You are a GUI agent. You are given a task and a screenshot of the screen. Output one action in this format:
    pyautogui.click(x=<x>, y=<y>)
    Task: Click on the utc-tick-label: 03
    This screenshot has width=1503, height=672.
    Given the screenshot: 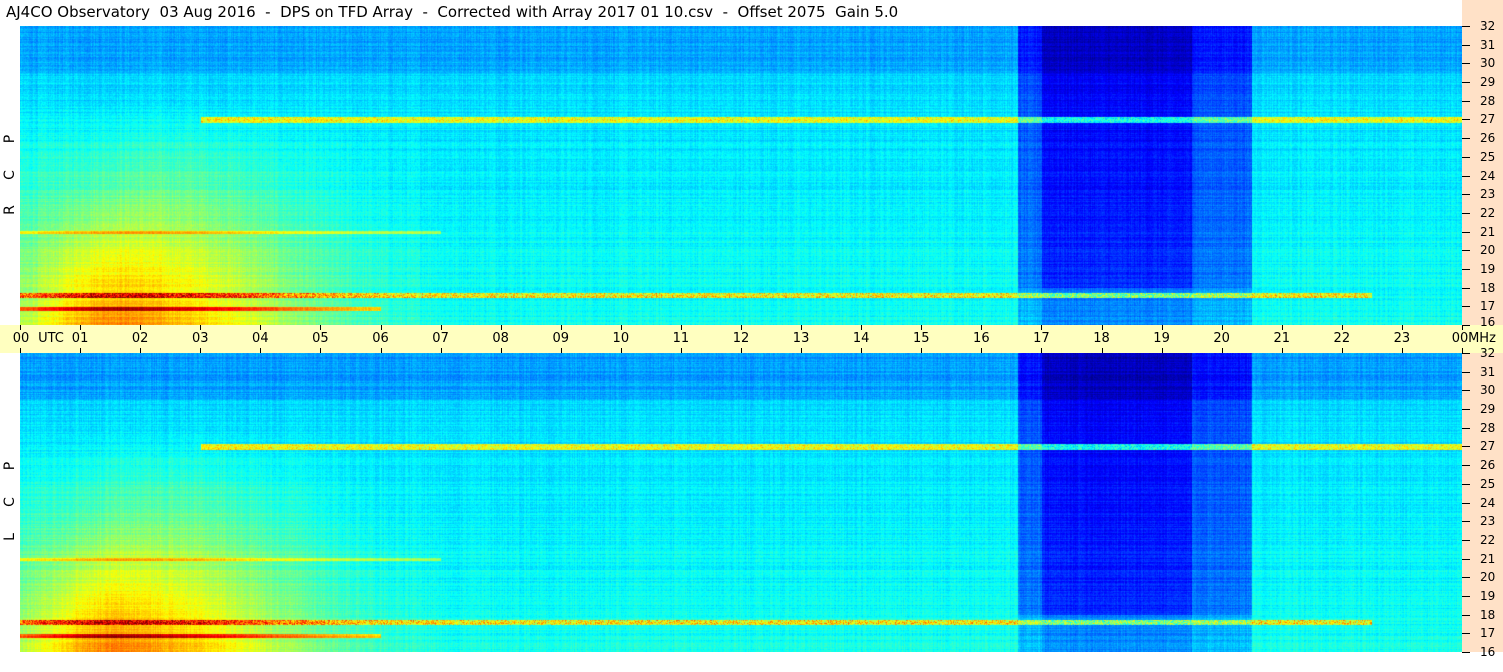 What is the action you would take?
    pyautogui.click(x=200, y=338)
    